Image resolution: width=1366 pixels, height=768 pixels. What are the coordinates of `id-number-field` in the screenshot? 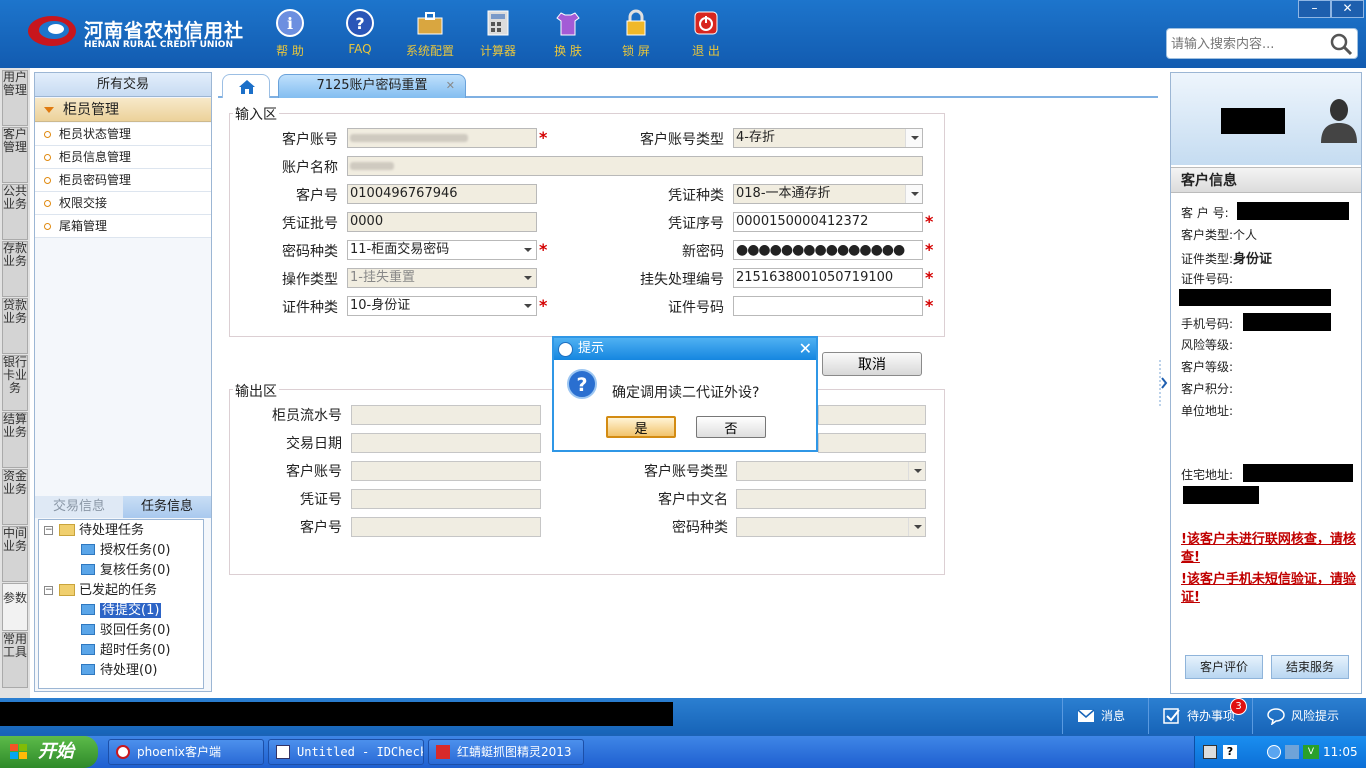 It's located at (828, 306).